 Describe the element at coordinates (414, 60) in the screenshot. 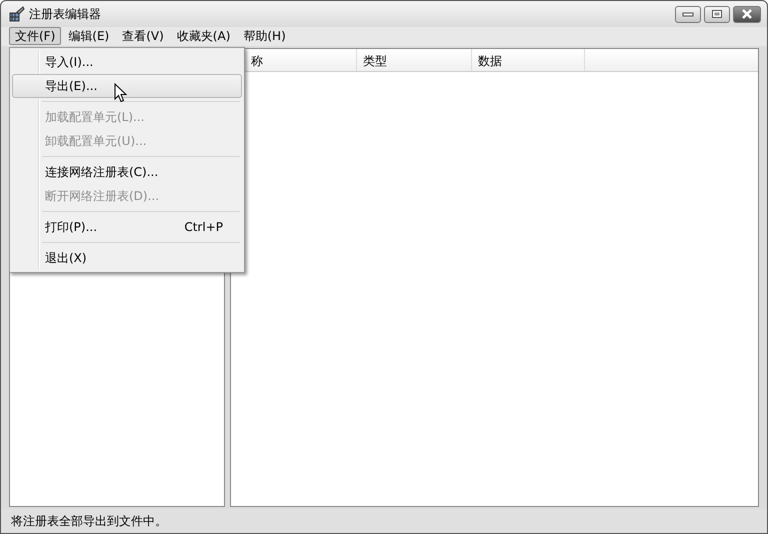

I see `column-header: 类型` at that location.